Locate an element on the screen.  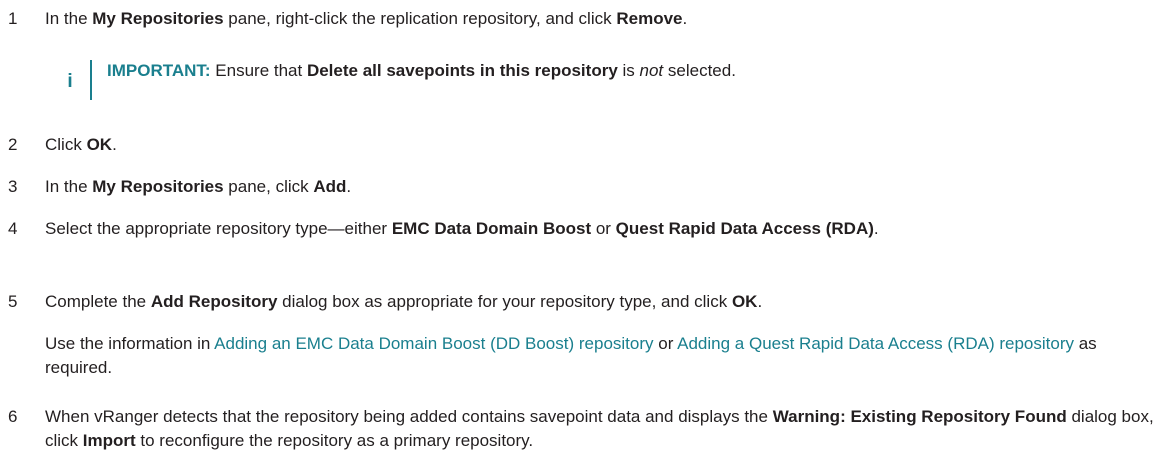
note-label: IMPORTANT: is located at coordinates (159, 70).